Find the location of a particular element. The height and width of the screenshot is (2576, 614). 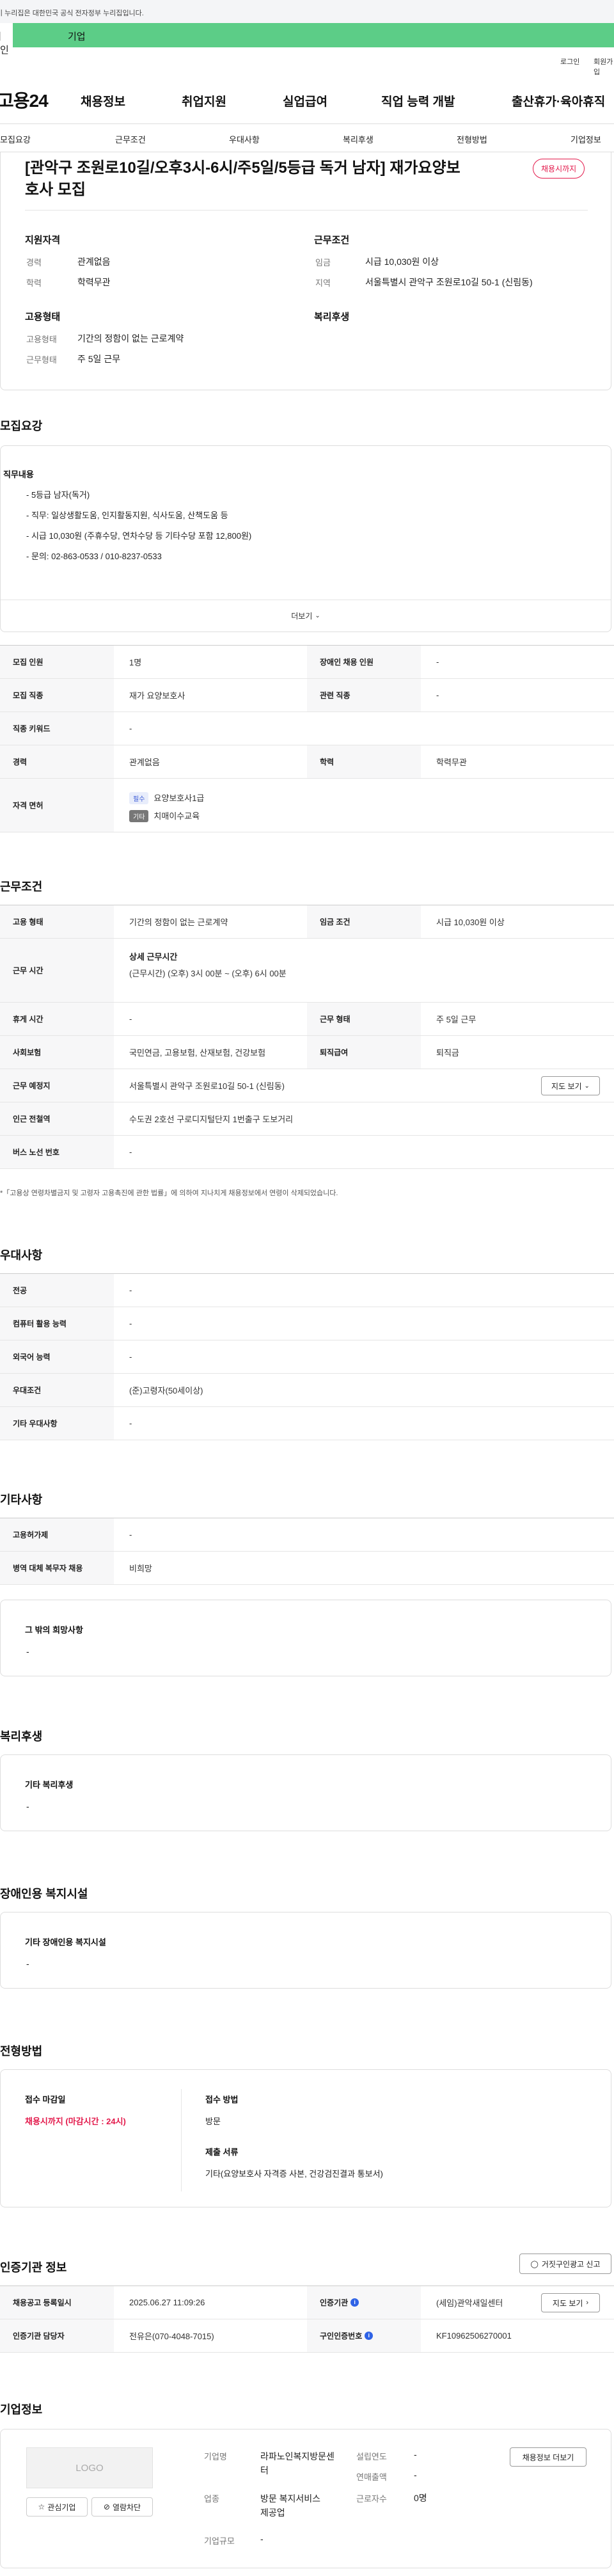

wish-heading: 그 밖의 희망사항 is located at coordinates (54, 1630).